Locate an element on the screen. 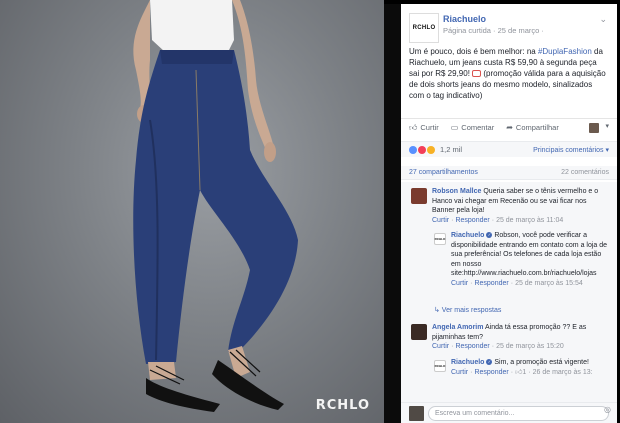 This screenshot has width=620, height=423. page-avatar: RCHLO is located at coordinates (424, 28).